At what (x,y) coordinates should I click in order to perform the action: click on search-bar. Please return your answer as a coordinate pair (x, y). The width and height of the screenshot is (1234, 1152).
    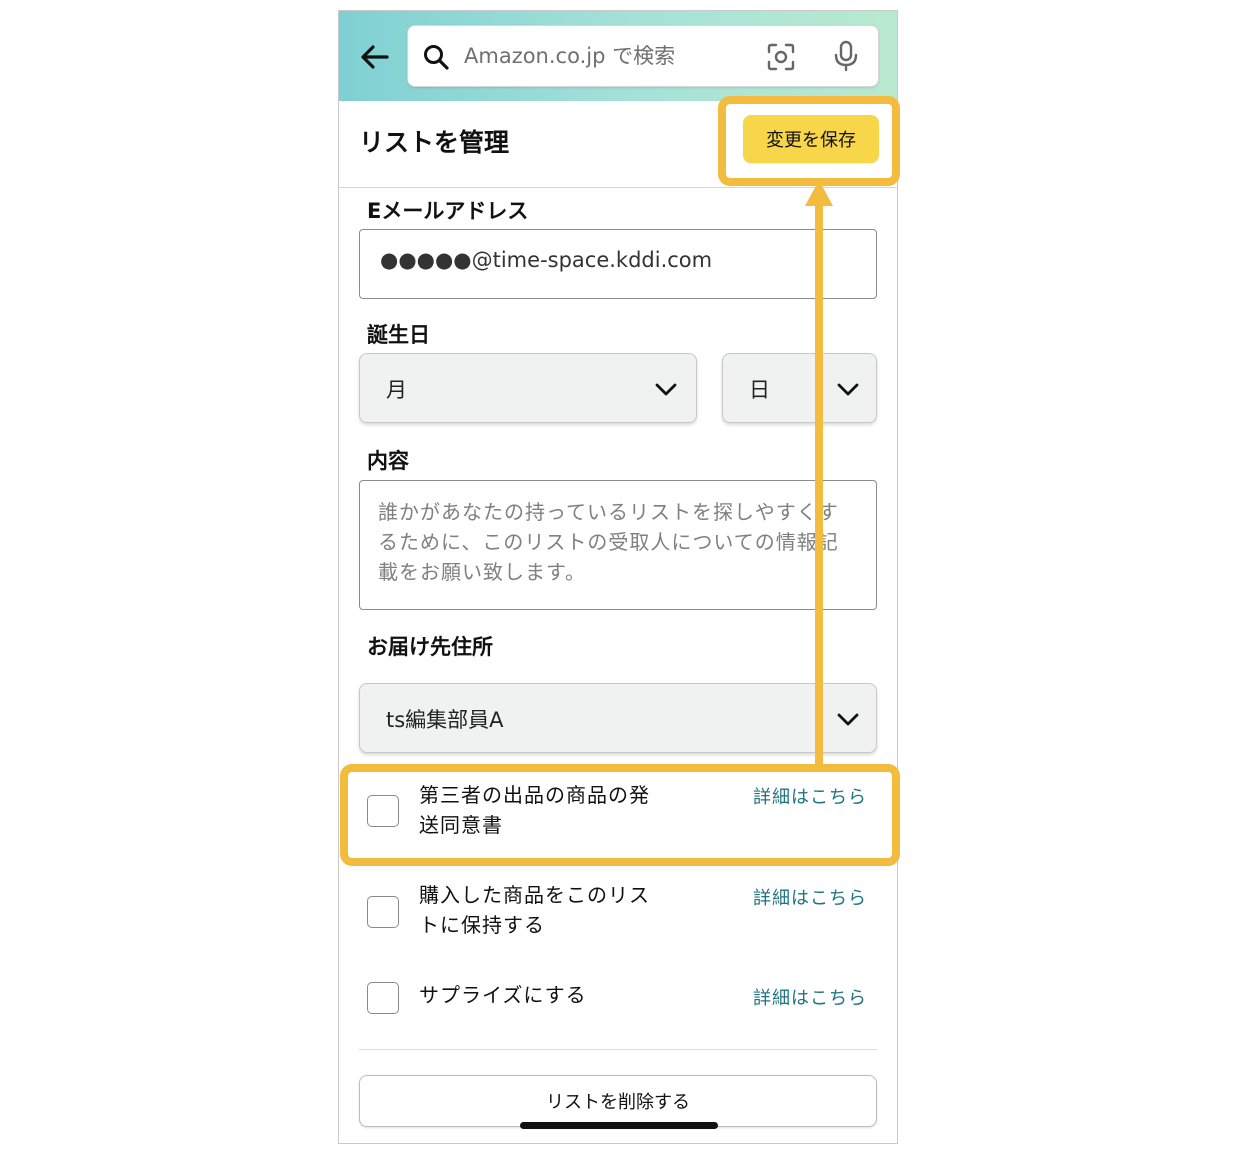
    Looking at the image, I should click on (643, 56).